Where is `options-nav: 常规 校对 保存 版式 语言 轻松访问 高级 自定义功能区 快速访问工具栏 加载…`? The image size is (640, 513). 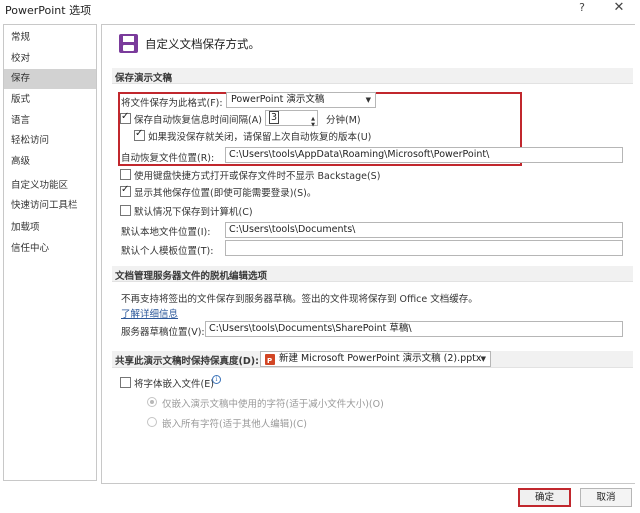
options-nav: 常规 校对 保存 版式 语言 轻松访问 高级 自定义功能区 快速访问工具栏 加载… is located at coordinates (50, 252).